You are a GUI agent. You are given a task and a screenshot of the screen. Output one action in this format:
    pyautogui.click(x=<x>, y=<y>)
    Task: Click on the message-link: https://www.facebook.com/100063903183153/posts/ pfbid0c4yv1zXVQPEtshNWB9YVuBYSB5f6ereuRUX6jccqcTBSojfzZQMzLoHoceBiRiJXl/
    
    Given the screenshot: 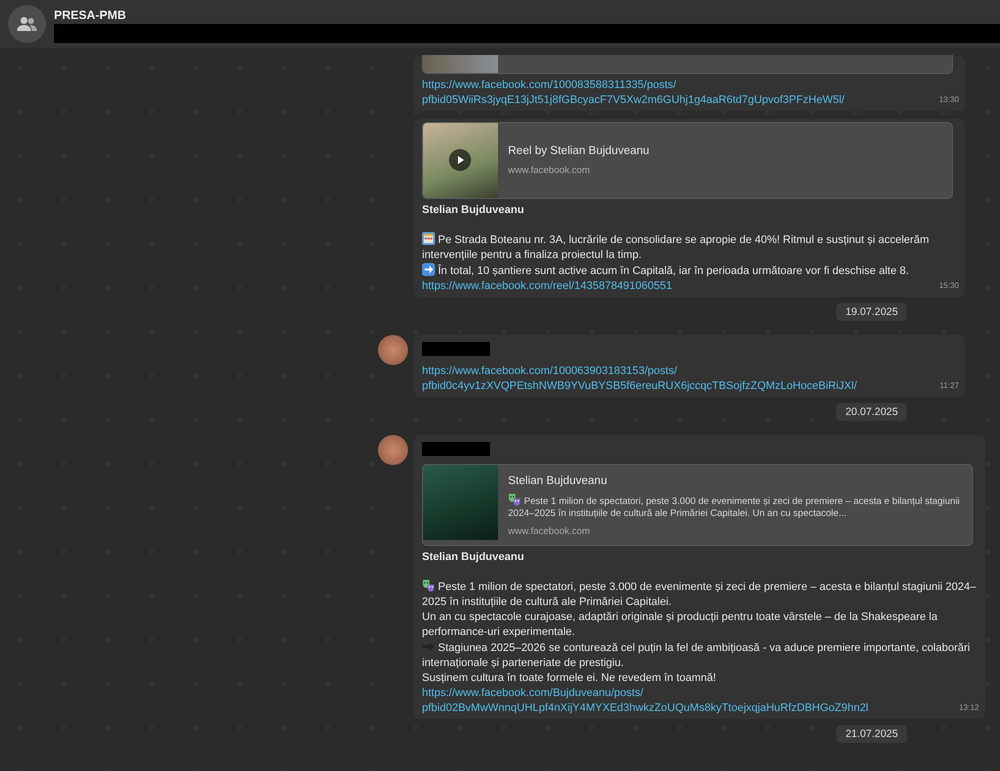 What is the action you would take?
    pyautogui.click(x=670, y=379)
    